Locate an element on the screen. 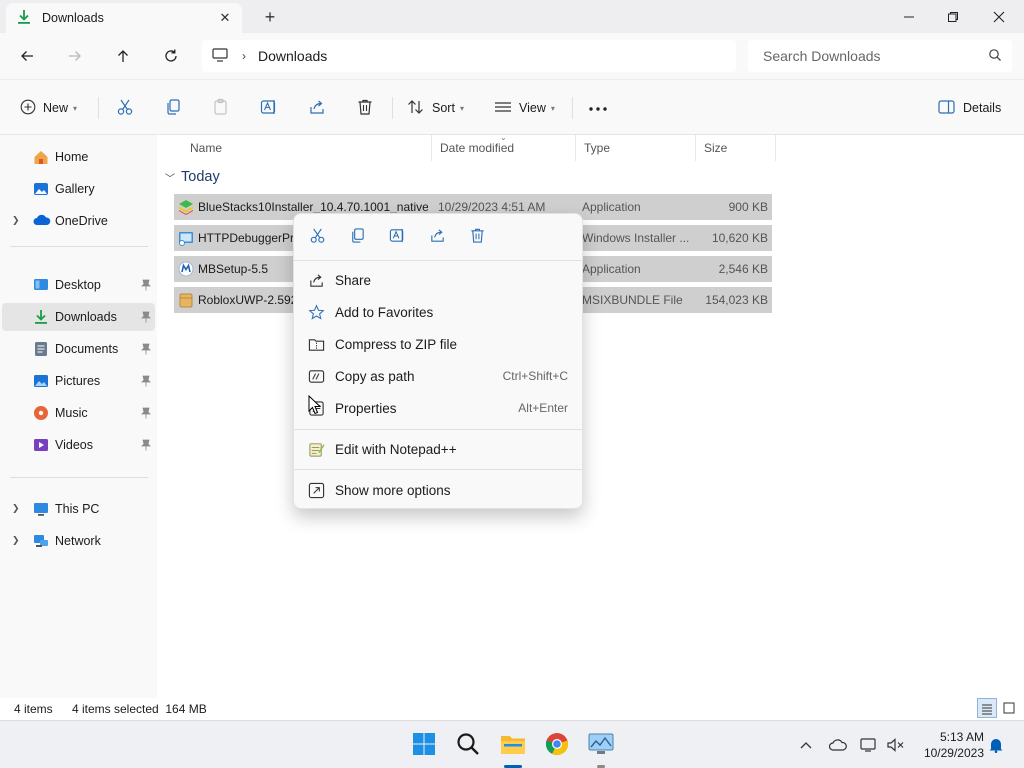 The height and width of the screenshot is (768, 1024). share-button is located at coordinates (317, 108).